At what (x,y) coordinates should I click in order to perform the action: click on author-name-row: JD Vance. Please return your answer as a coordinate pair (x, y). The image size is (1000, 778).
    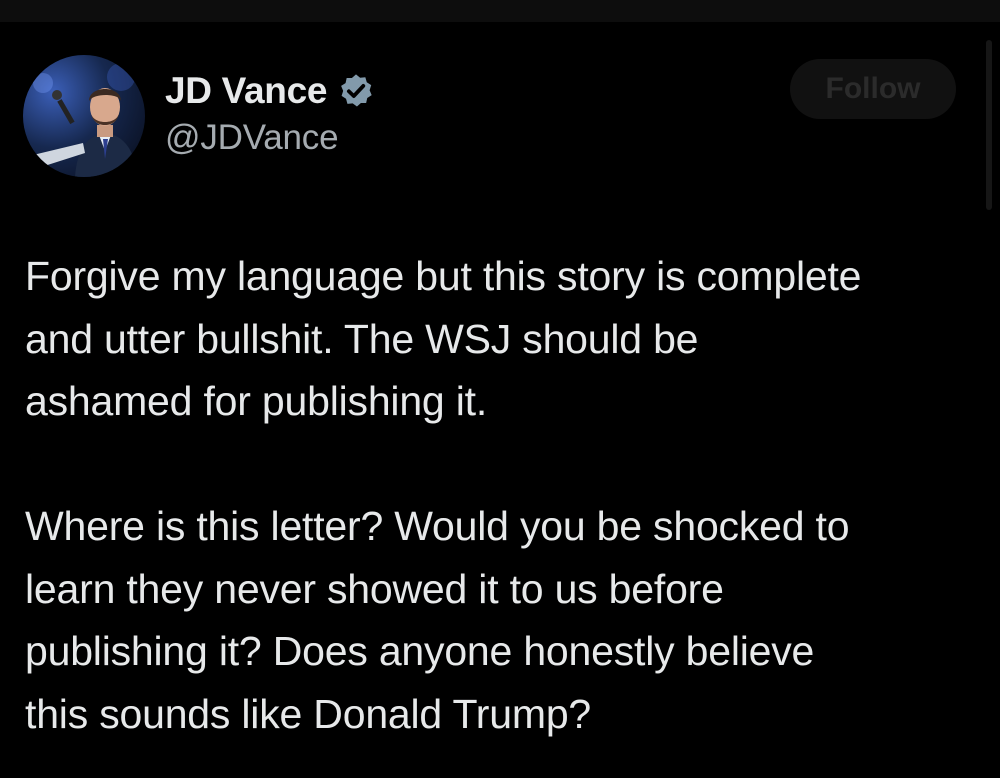
    Looking at the image, I should click on (270, 91).